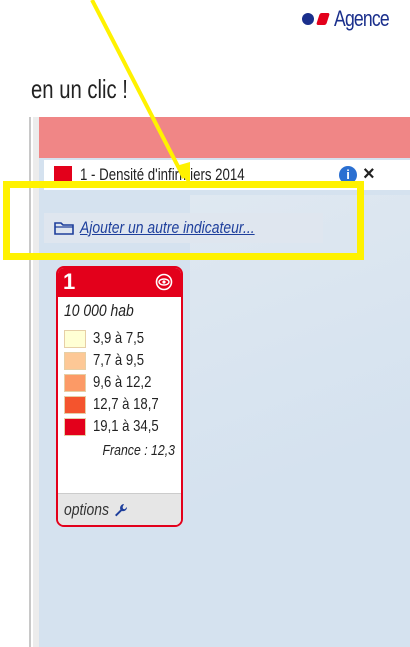 Image resolution: width=410 pixels, height=647 pixels. I want to click on legend-class: 12,7 à 18,7, so click(119, 405).